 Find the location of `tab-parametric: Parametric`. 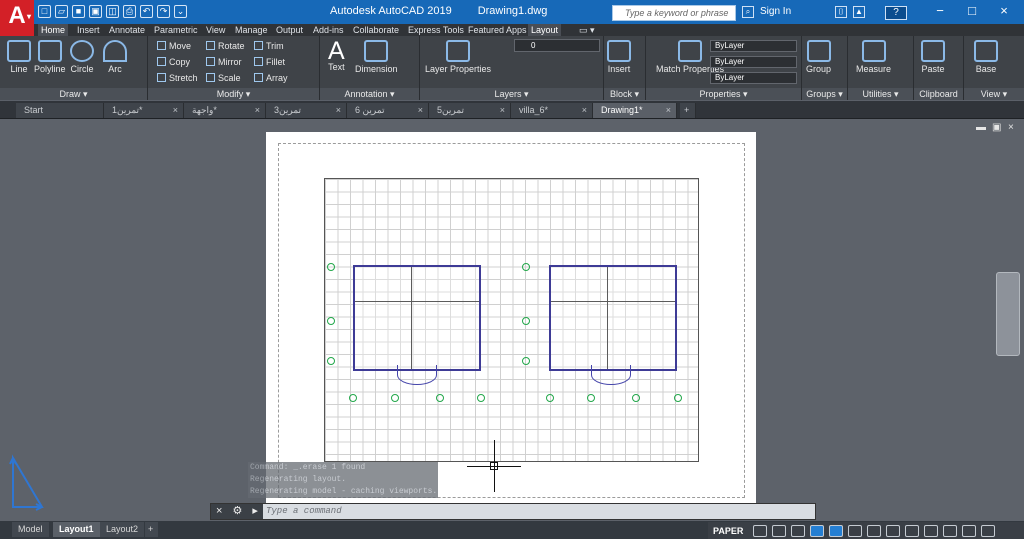

tab-parametric: Parametric is located at coordinates (176, 30).